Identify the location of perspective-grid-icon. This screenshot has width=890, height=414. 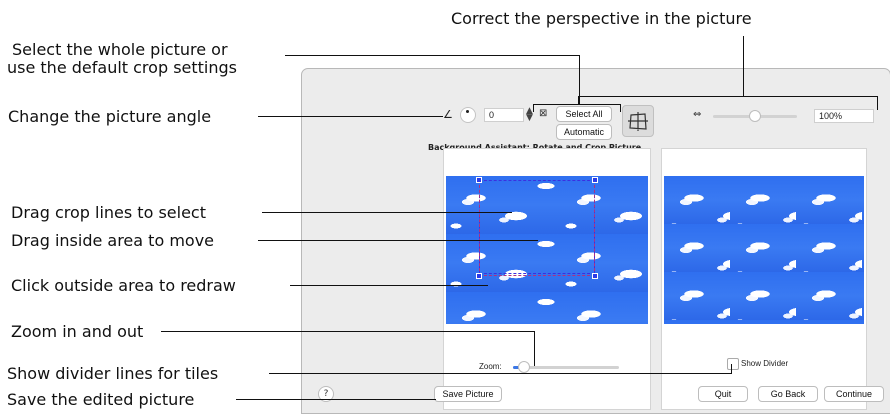
(638, 121).